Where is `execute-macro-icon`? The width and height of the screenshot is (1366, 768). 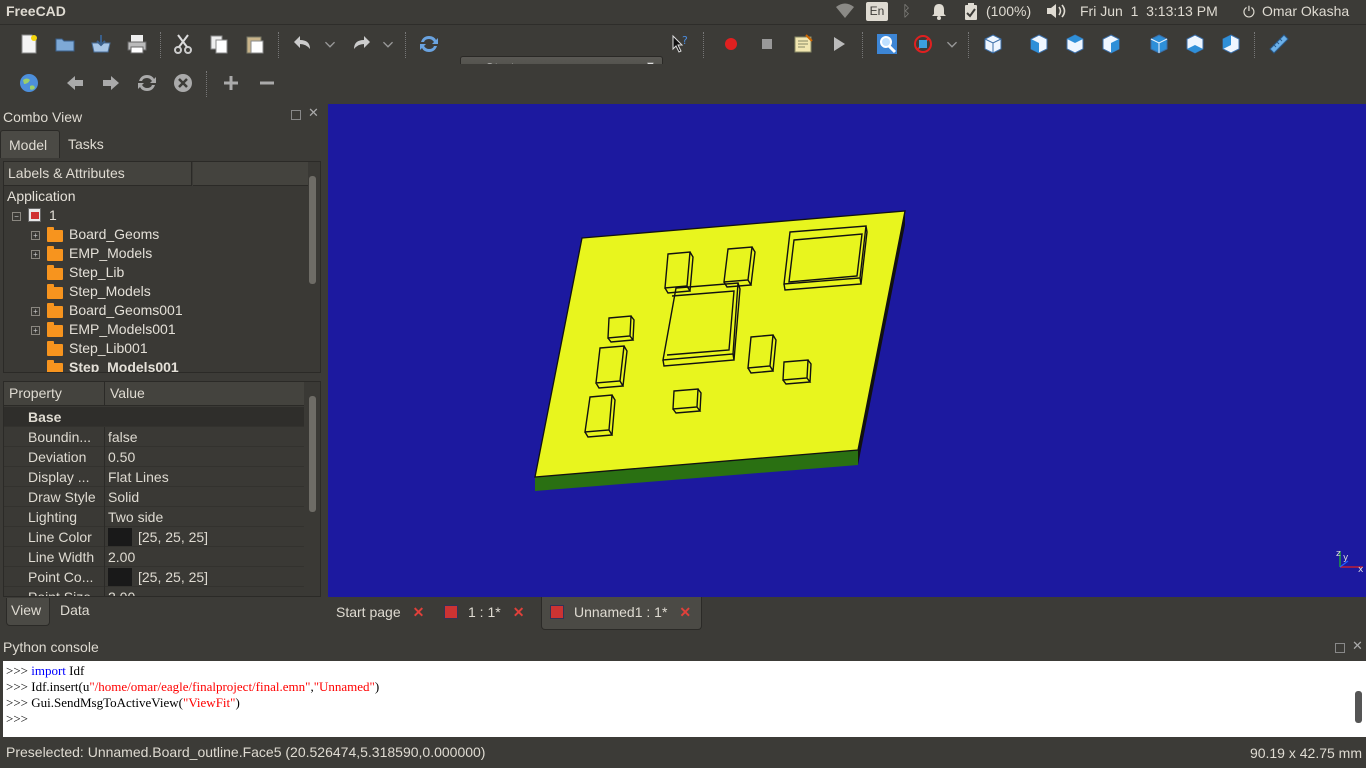
execute-macro-icon is located at coordinates (839, 44).